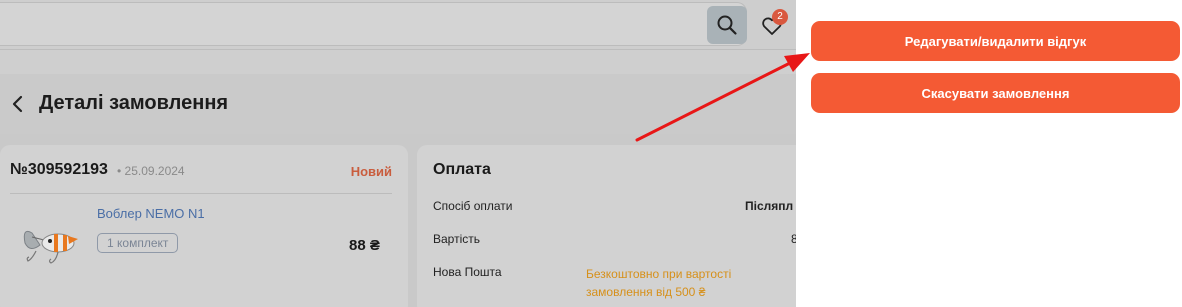 This screenshot has height=307, width=1182. Describe the element at coordinates (473, 206) in the screenshot. I see `payment-method-label: Спосіб оплати` at that location.